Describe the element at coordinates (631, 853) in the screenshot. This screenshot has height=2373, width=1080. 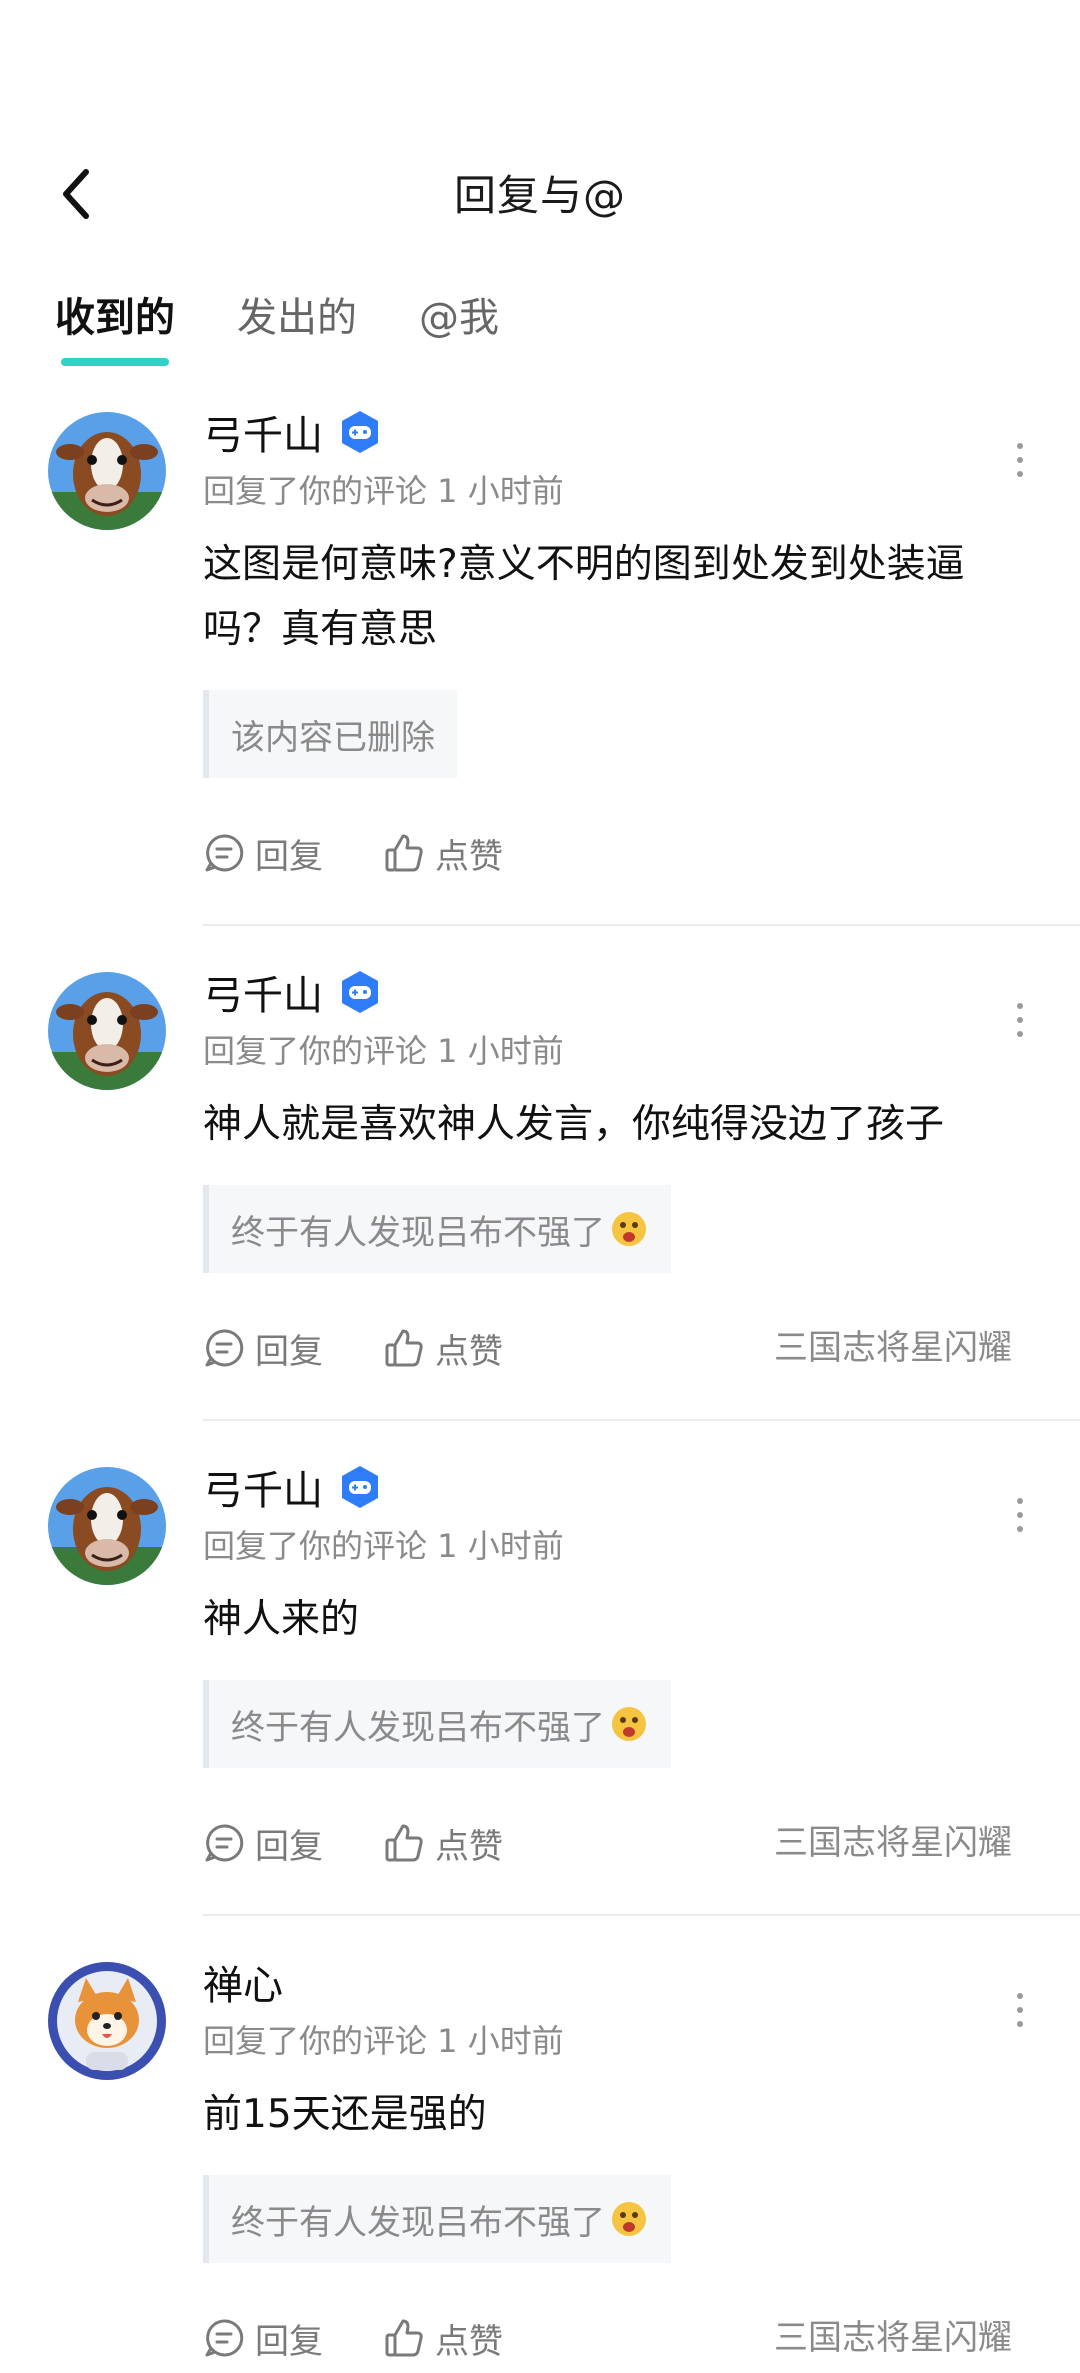
I see `action-row: 回复 点赞` at that location.